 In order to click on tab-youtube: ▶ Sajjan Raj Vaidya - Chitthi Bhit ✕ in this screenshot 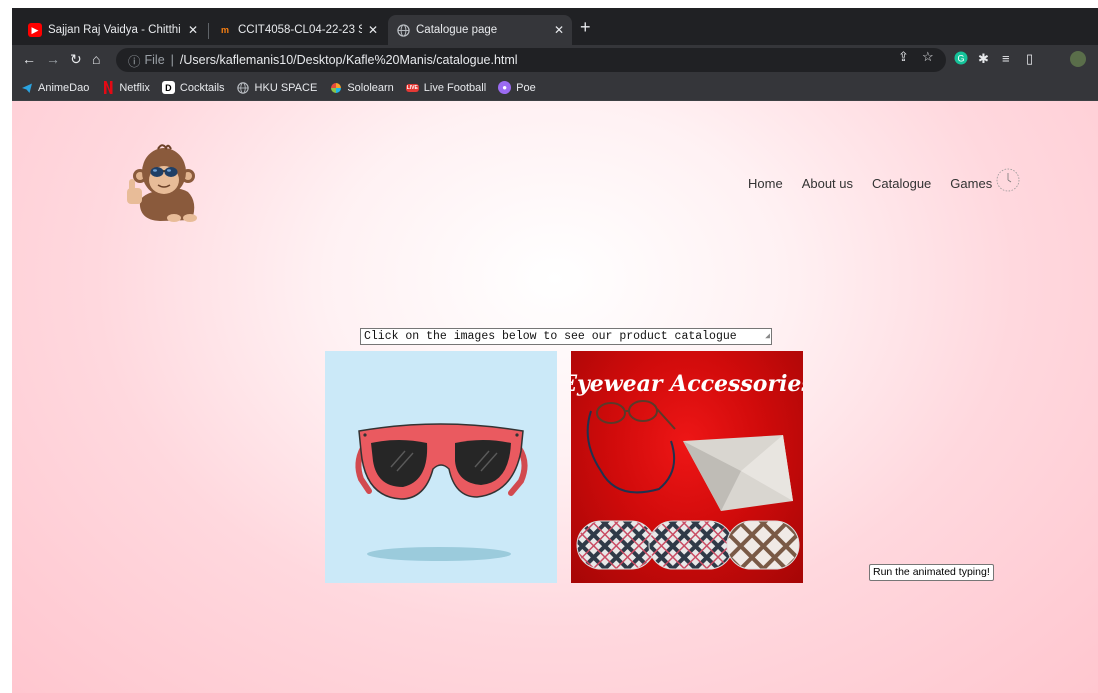, I will do `click(113, 30)`.